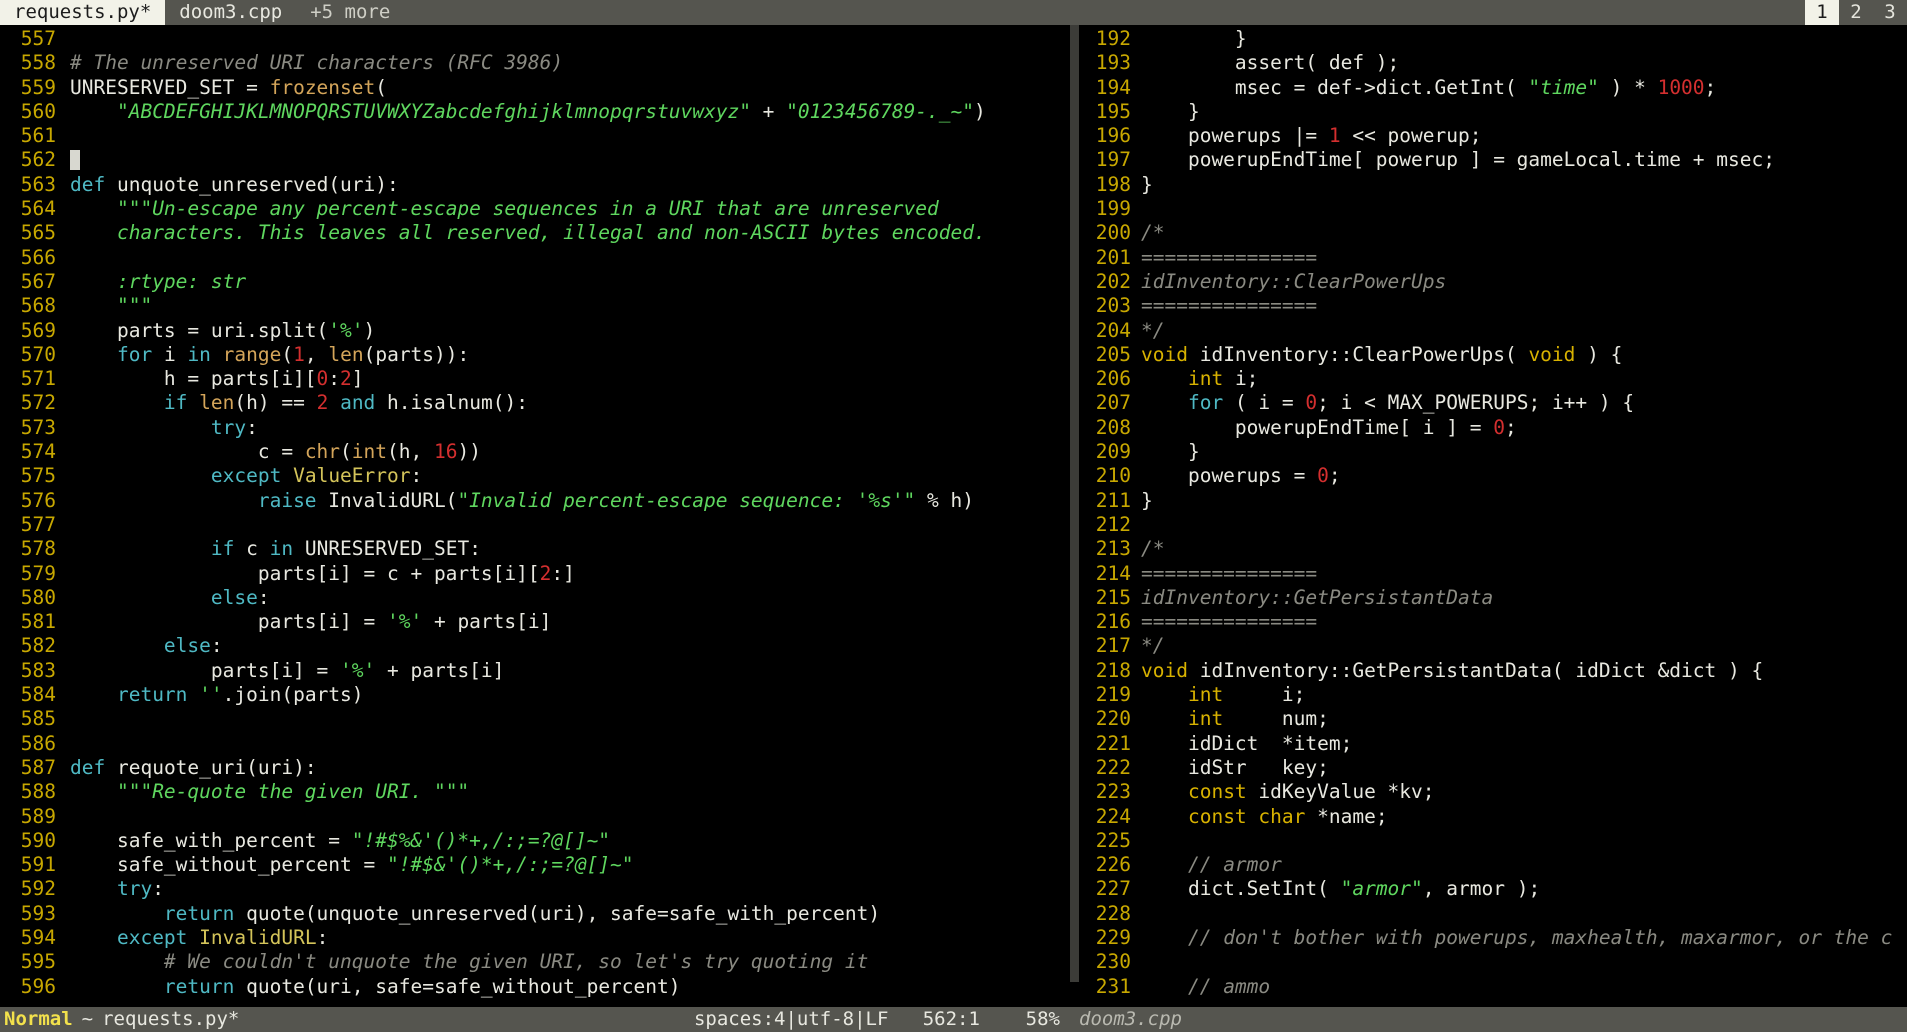 The width and height of the screenshot is (1907, 1032). I want to click on line-number: 593, so click(38, 913).